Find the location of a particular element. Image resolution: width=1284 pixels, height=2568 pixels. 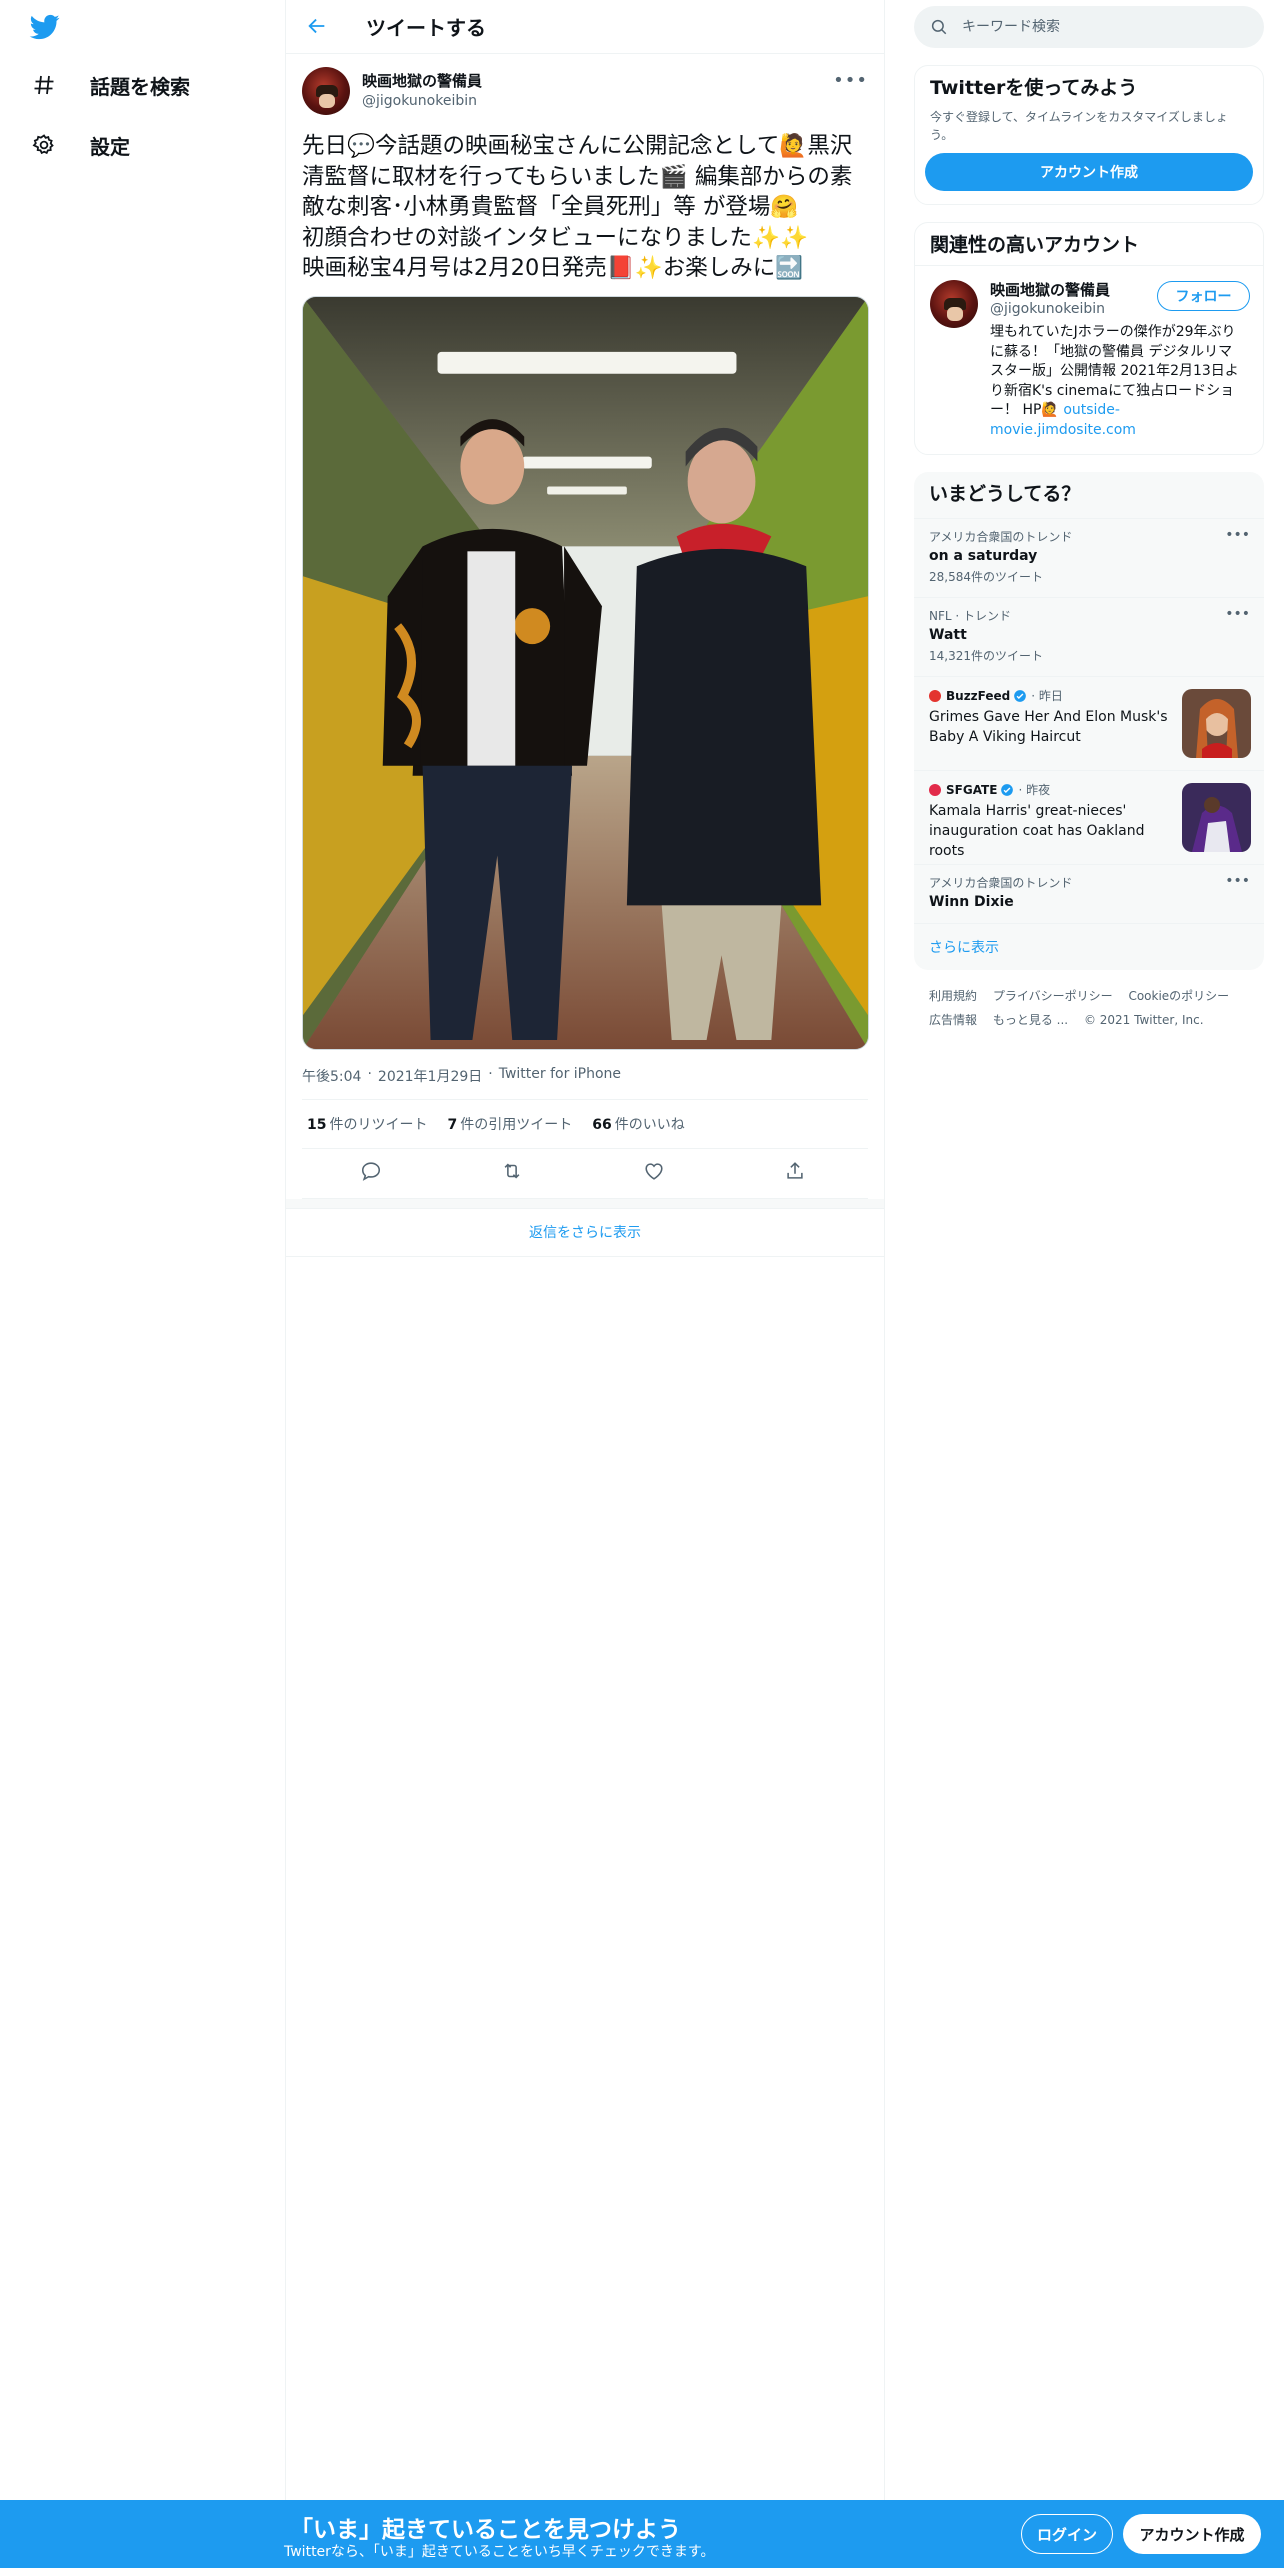

tweet-author: 映画地獄の警備員 @jigokunokeibin ••• is located at coordinates (585, 91).